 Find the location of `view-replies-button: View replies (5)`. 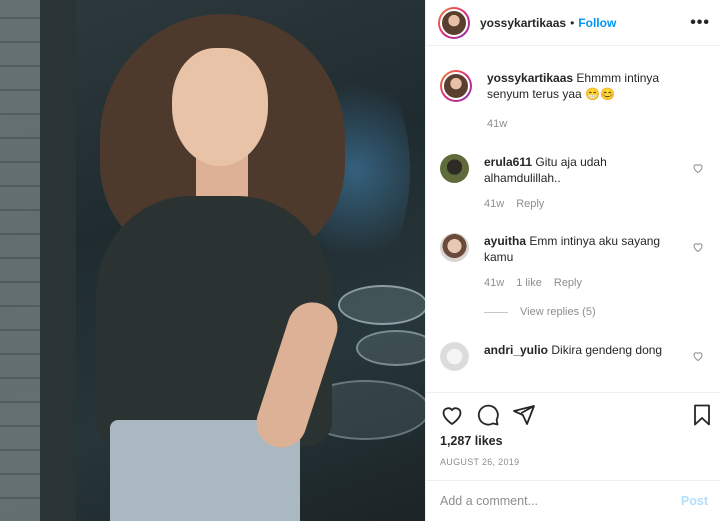

view-replies-button: View replies (5) is located at coordinates (540, 312).